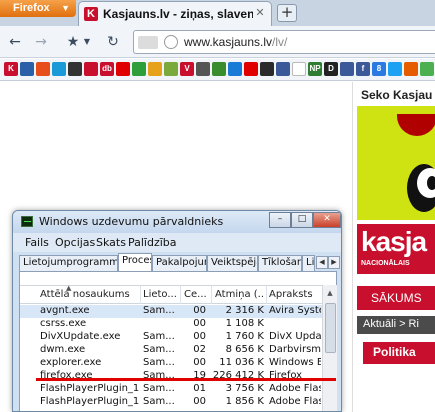 Image resolution: width=435 pixels, height=412 pixels. Describe the element at coordinates (228, 42) in the screenshot. I see `url-domain: www.kasjauns.lv` at that location.